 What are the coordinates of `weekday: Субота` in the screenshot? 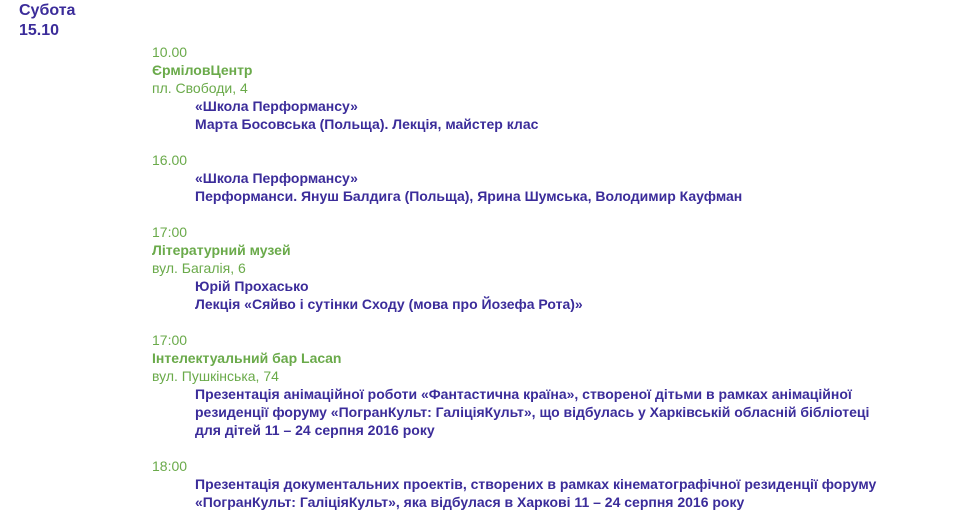 It's located at (47, 10).